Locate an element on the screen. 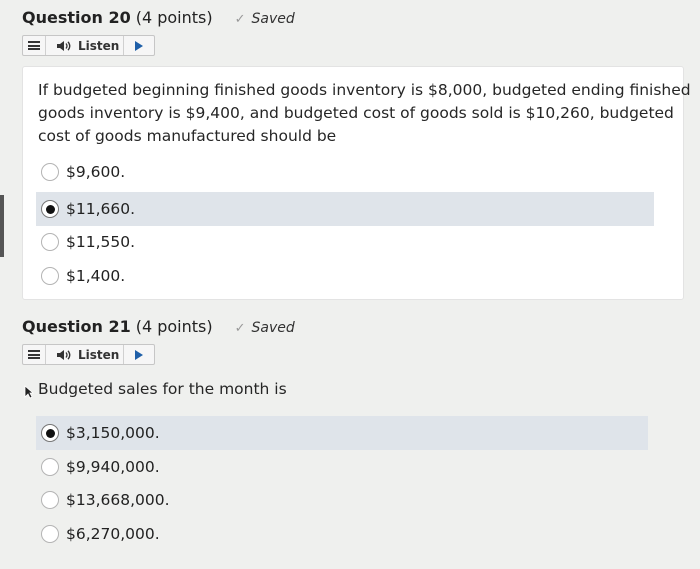 The width and height of the screenshot is (700, 569). q20-header: Question 20 (4 points) ✓ Saved is located at coordinates (158, 20).